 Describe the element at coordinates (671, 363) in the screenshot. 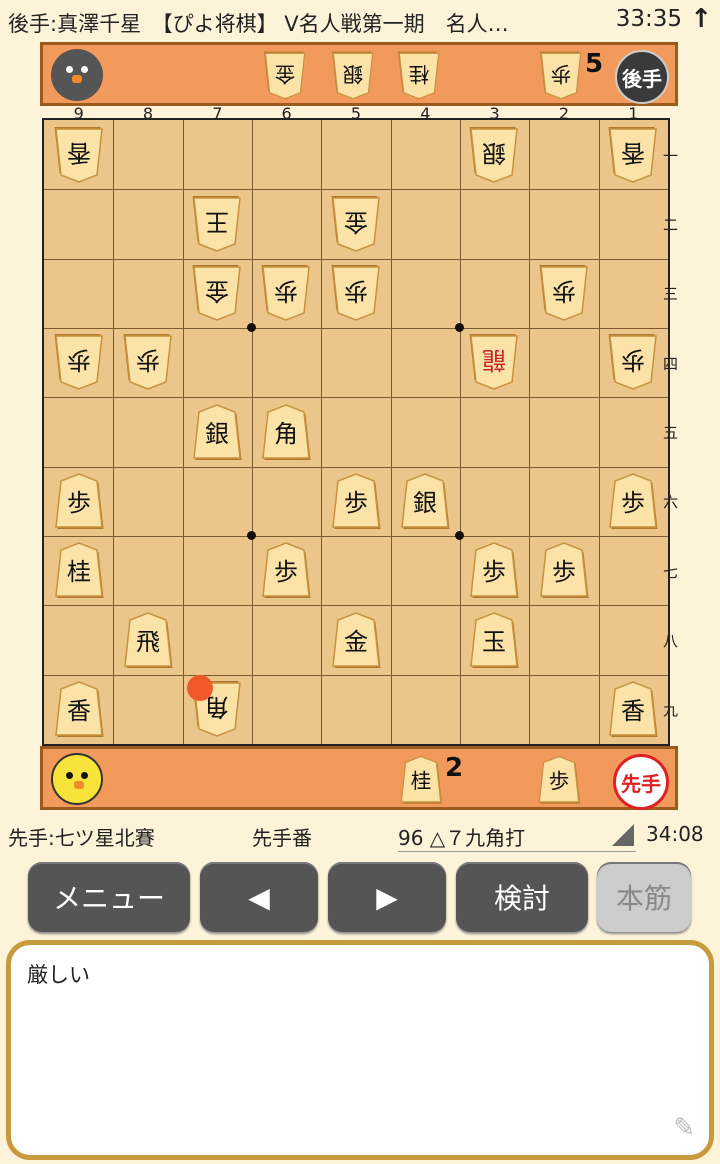

I see `rank-label: 四` at that location.